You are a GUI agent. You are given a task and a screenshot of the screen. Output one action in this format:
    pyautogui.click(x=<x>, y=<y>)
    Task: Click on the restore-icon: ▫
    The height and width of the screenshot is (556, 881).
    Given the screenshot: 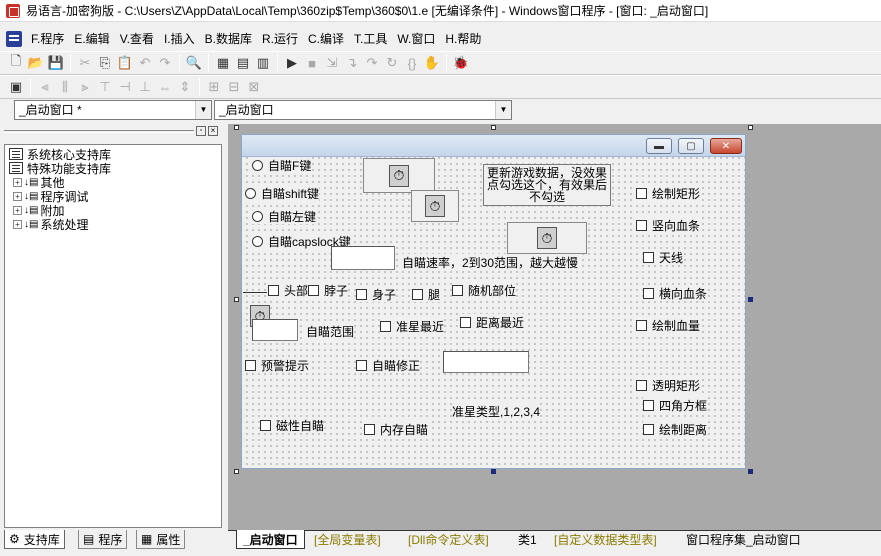 What is the action you would take?
    pyautogui.click(x=201, y=131)
    